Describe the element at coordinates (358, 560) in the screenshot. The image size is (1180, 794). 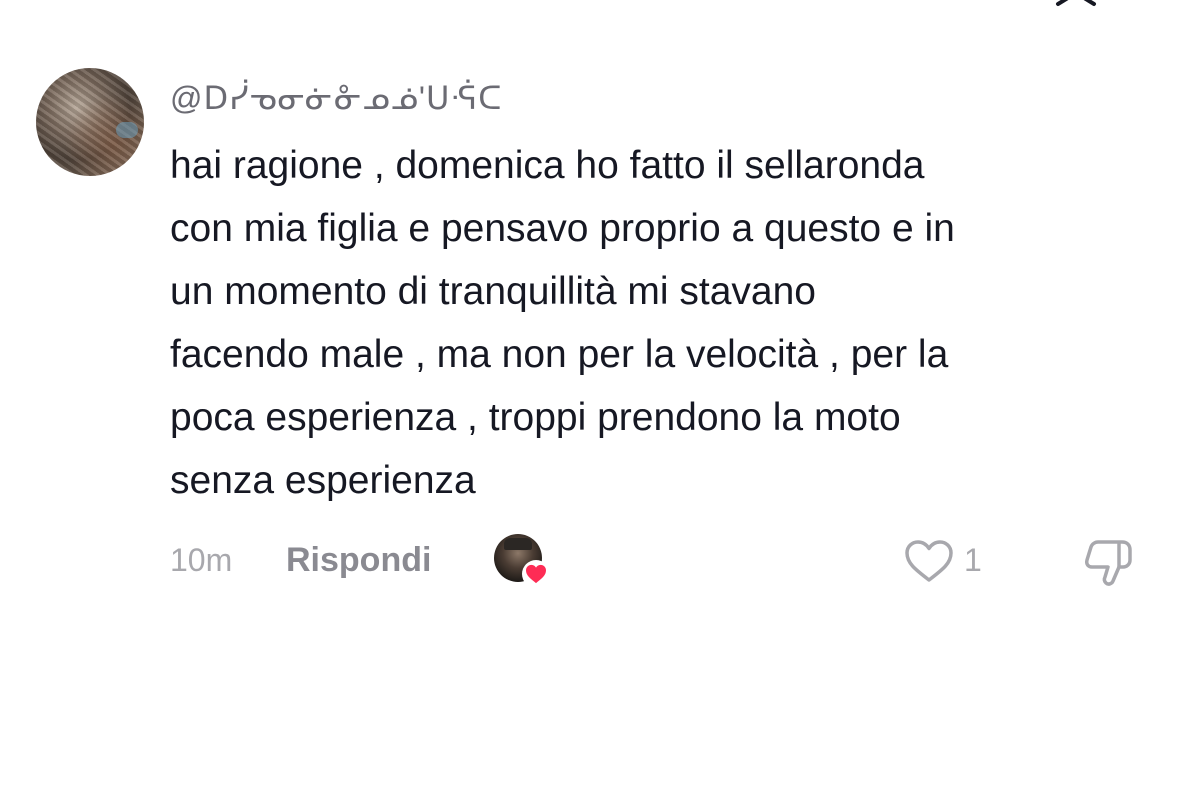
I see `reply-button: Rispondi` at that location.